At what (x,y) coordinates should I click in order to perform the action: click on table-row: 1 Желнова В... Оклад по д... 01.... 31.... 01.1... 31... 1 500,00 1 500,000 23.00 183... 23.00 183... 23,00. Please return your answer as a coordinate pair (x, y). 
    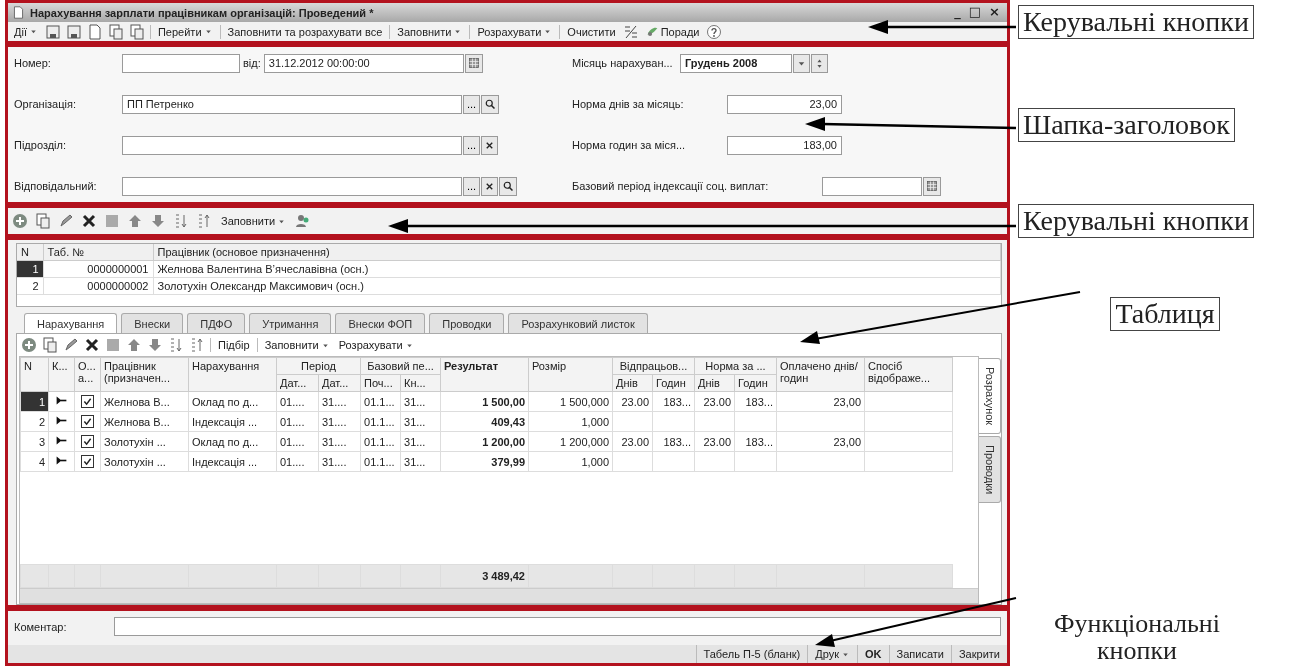
    Looking at the image, I should click on (486, 401).